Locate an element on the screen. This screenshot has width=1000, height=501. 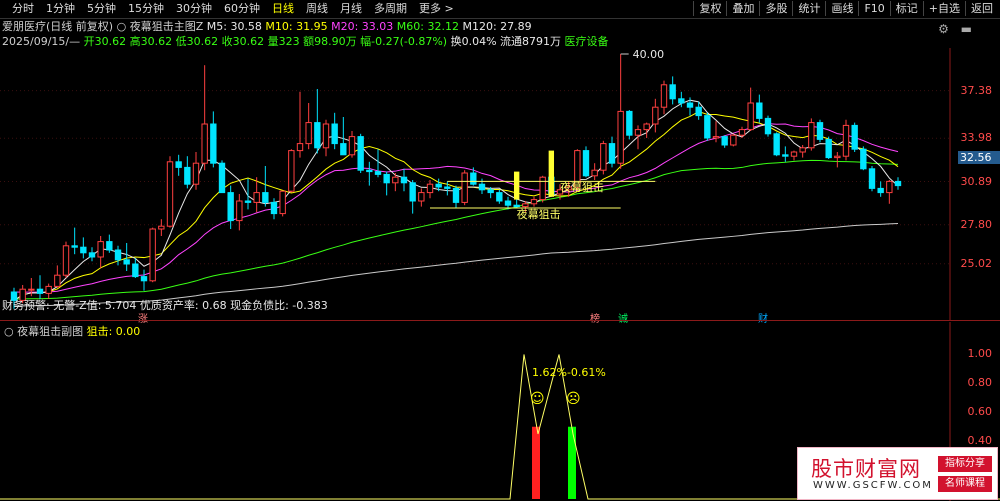
toolbar-button-8: 返回 is located at coordinates (981, 8).